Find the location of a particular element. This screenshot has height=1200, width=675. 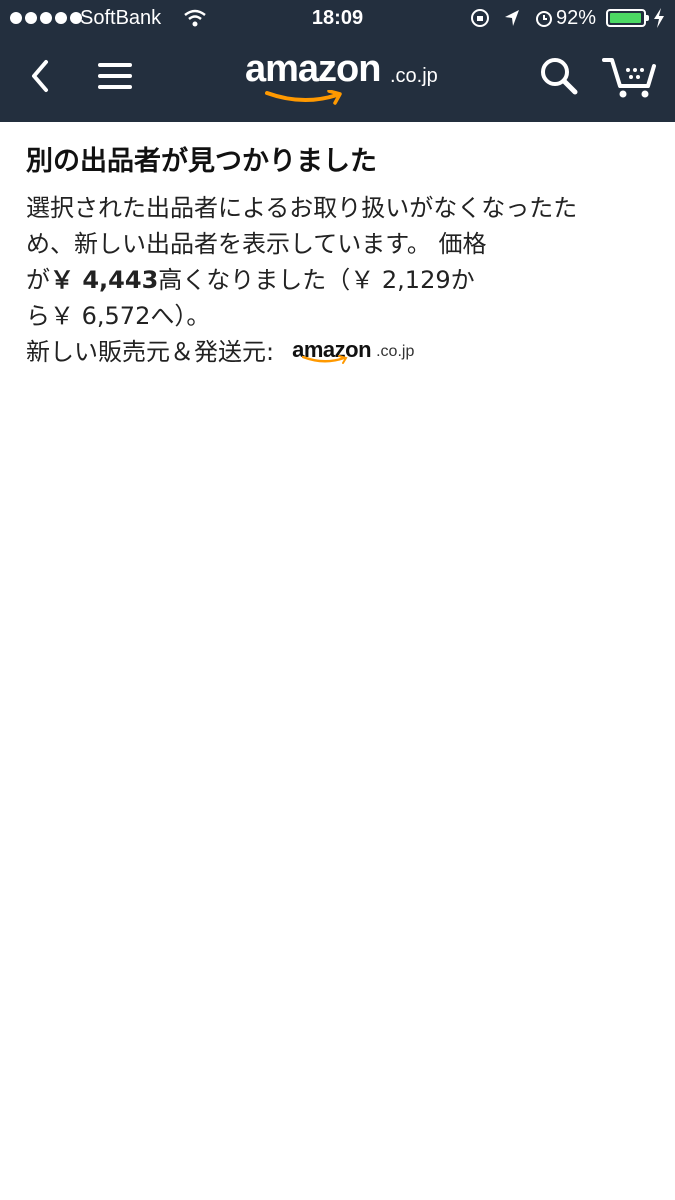

cart-icon is located at coordinates (630, 76).